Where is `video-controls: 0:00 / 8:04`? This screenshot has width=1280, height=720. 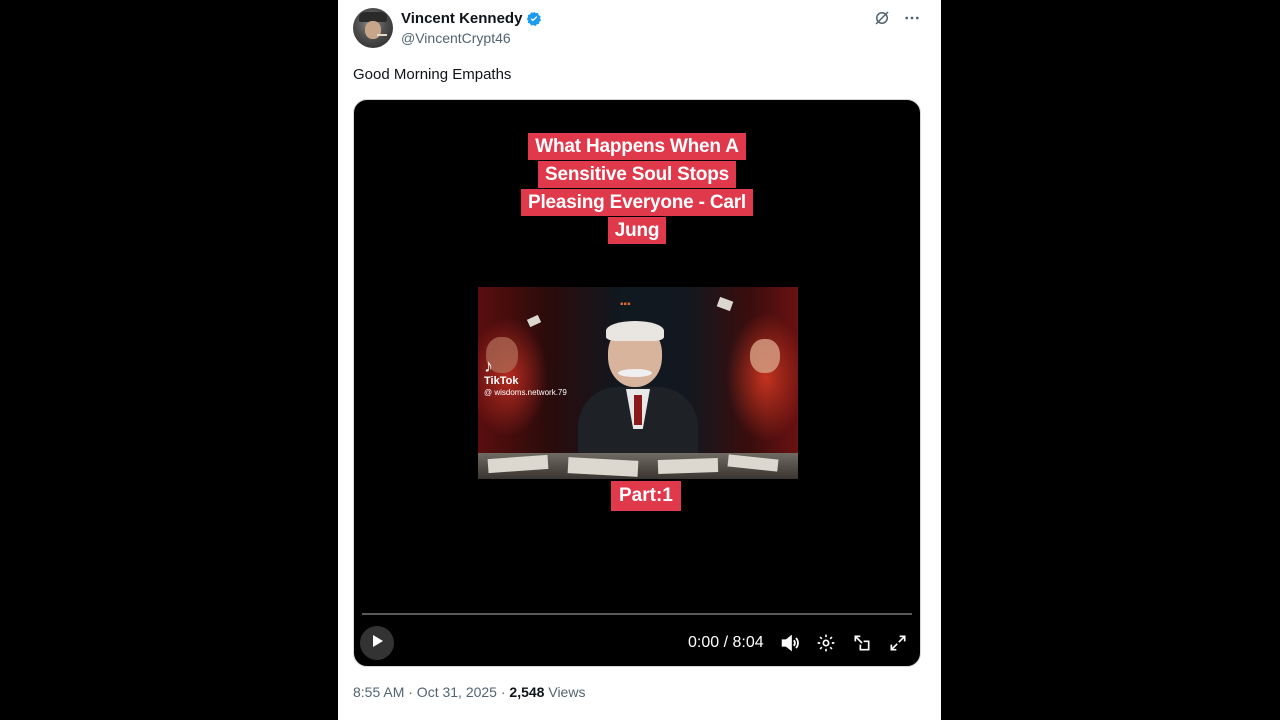 video-controls: 0:00 / 8:04 is located at coordinates (637, 644).